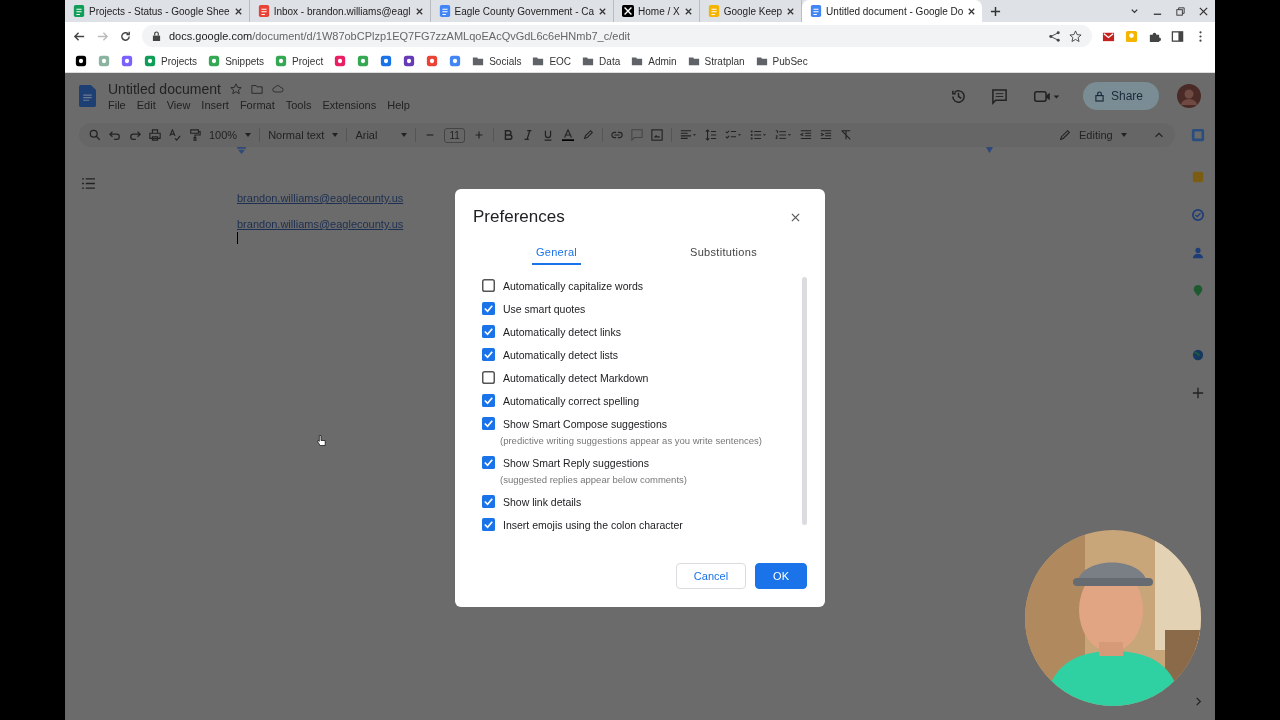 This screenshot has height=720, width=1280. I want to click on text-color-icon, so click(567, 135).